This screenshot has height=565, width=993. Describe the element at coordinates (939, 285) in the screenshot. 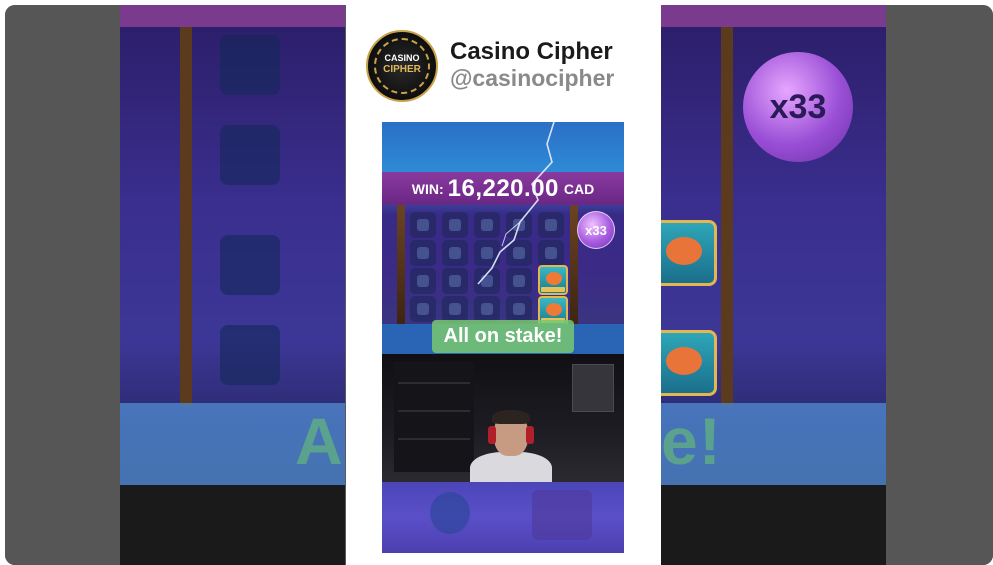

I see `backdrop-right-side` at that location.